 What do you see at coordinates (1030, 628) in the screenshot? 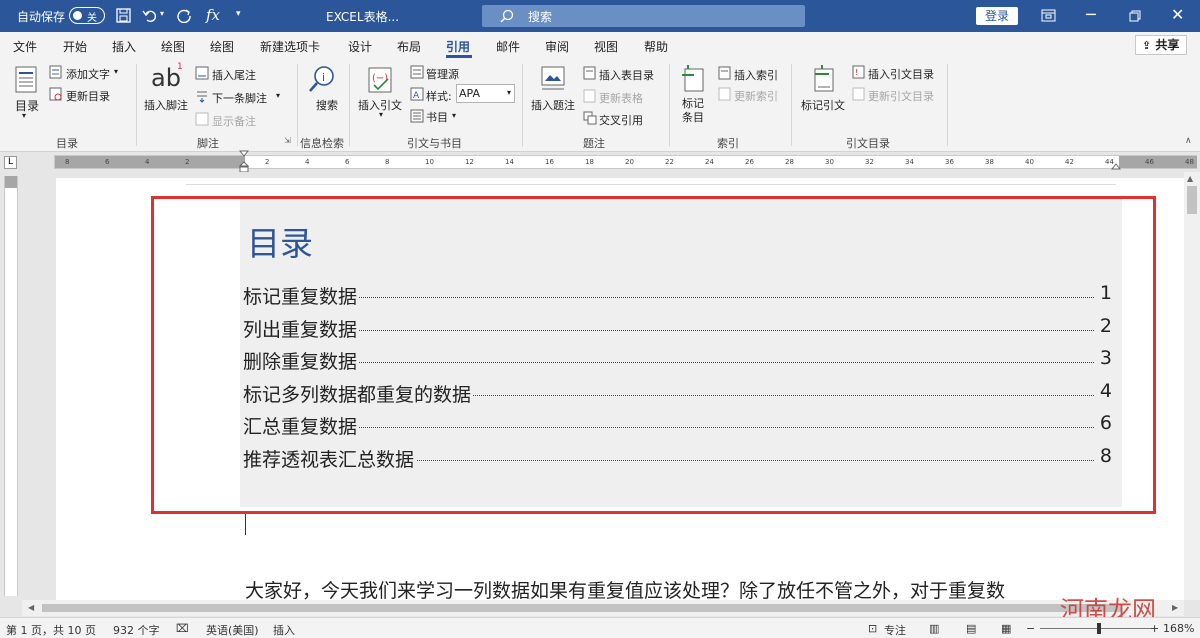
I see `zoom-out-icon: −` at bounding box center [1030, 628].